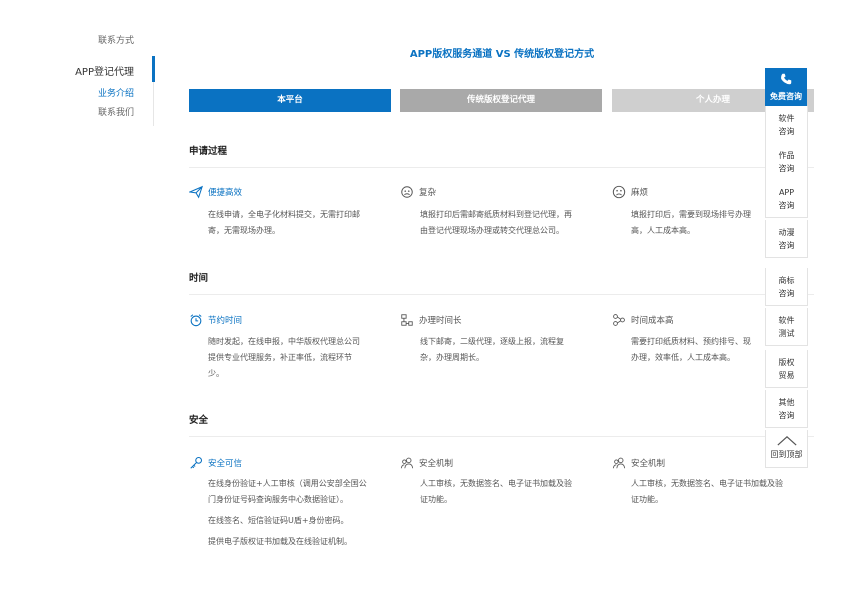 Image resolution: width=841 pixels, height=594 pixels. I want to click on nav-active-indicator, so click(153, 69).